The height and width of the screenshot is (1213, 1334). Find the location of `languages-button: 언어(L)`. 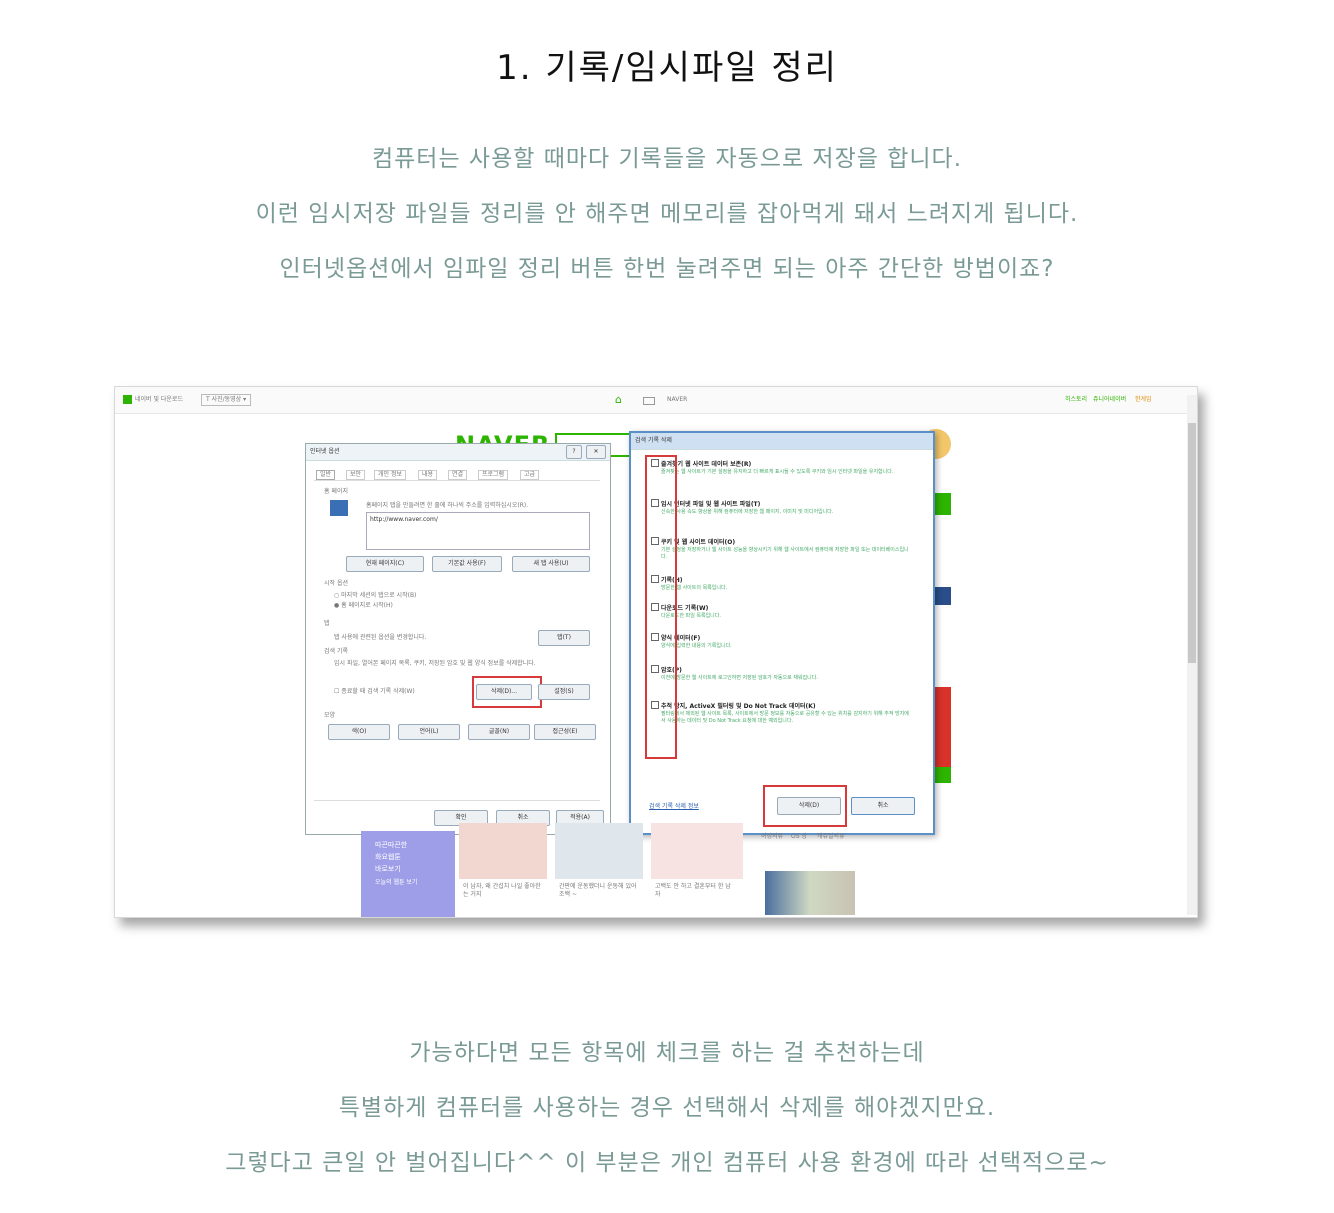

languages-button: 언어(L) is located at coordinates (429, 732).